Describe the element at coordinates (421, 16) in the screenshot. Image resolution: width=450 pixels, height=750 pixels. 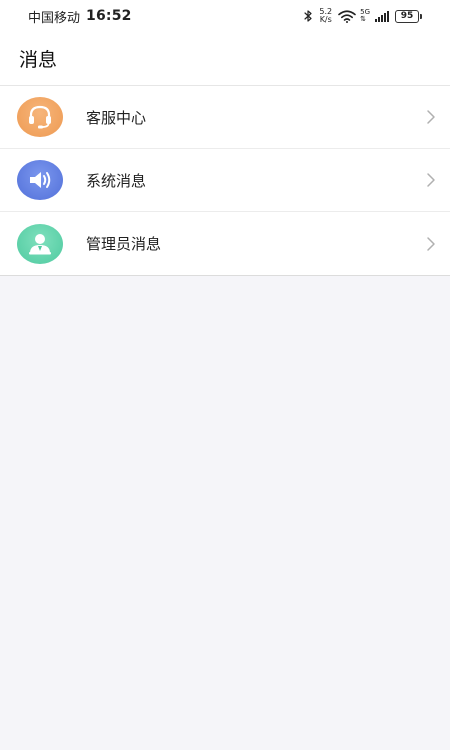
I see `battery-tip` at that location.